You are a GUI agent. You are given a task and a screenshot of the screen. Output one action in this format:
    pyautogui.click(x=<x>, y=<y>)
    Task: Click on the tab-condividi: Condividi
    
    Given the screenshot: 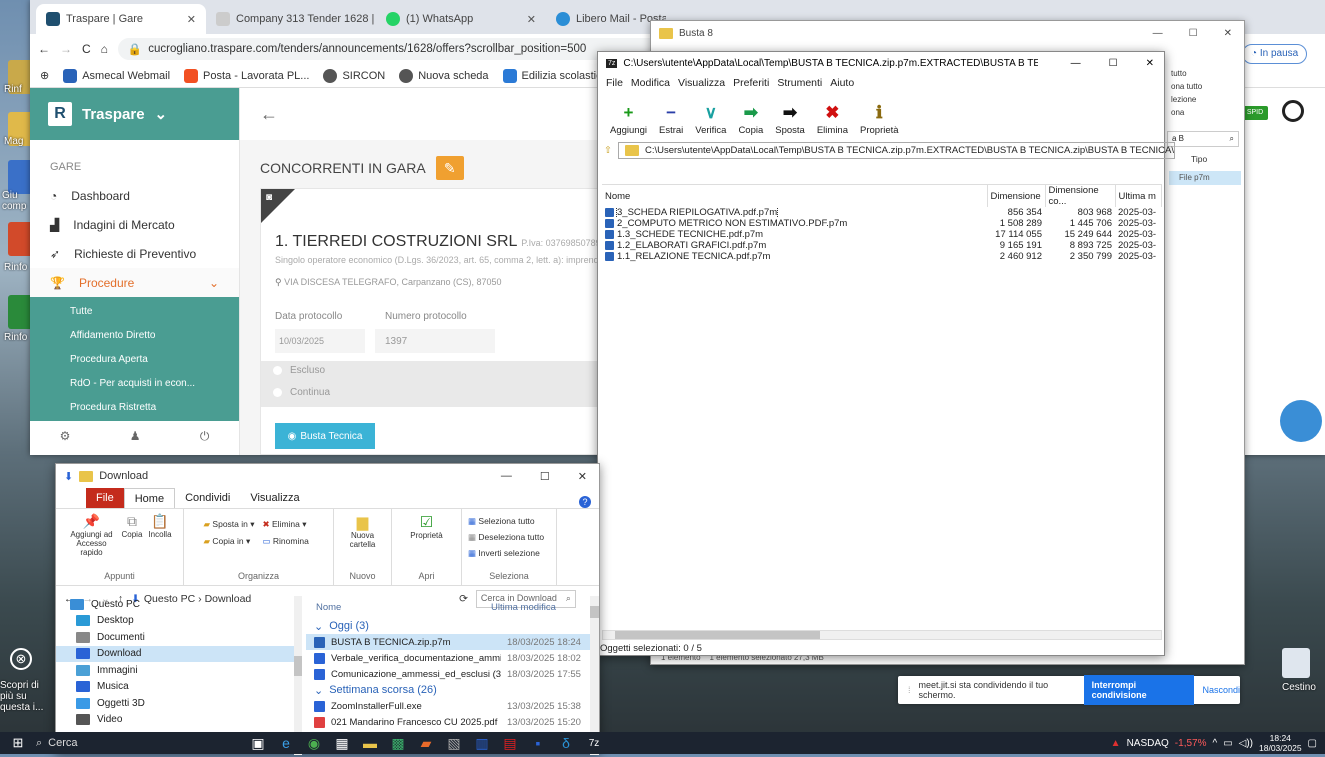 What is the action you would take?
    pyautogui.click(x=207, y=498)
    